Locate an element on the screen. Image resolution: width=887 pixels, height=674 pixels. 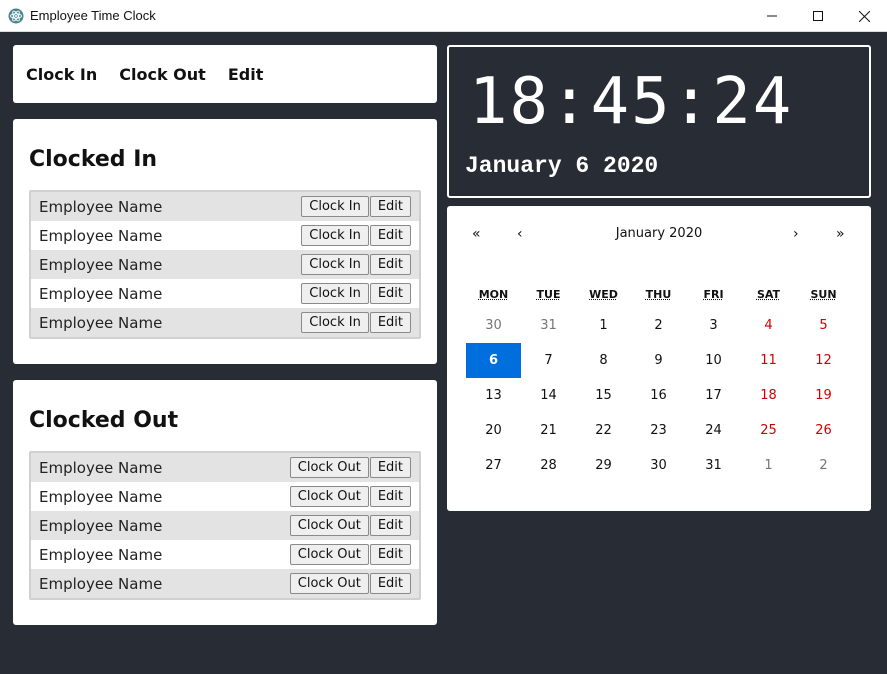
digital-clock: 18:45:24 January 6 2020 is located at coordinates (659, 121).